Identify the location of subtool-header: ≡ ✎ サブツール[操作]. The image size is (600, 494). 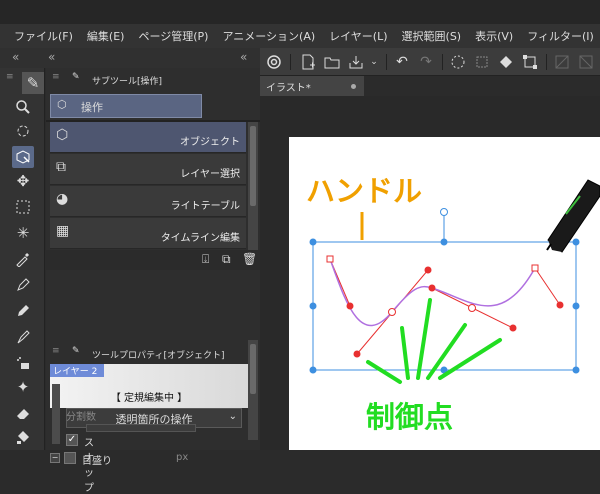
(153, 81).